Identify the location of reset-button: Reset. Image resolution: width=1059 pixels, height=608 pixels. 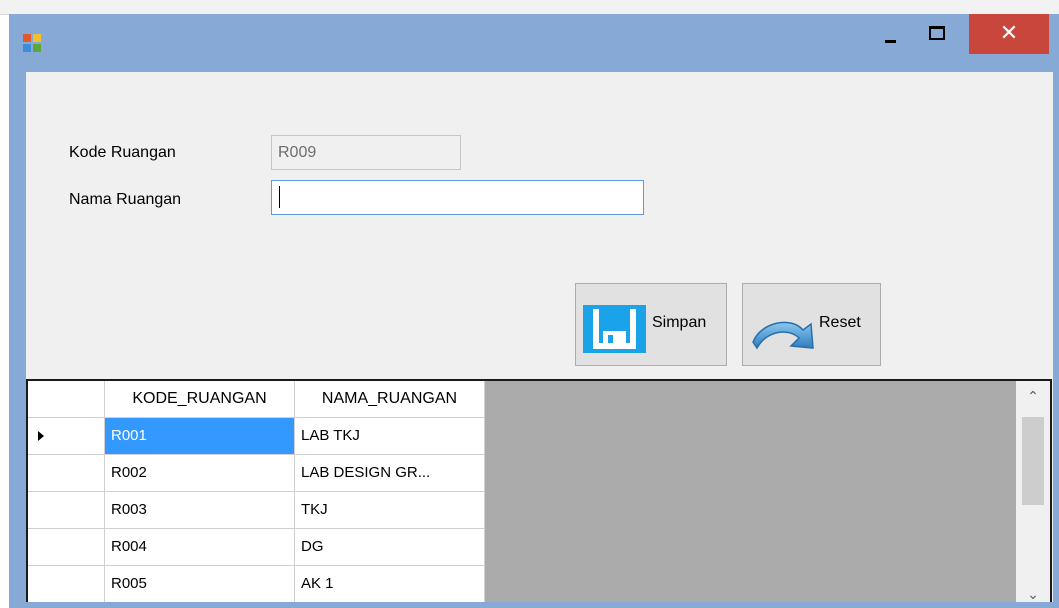
(811, 324).